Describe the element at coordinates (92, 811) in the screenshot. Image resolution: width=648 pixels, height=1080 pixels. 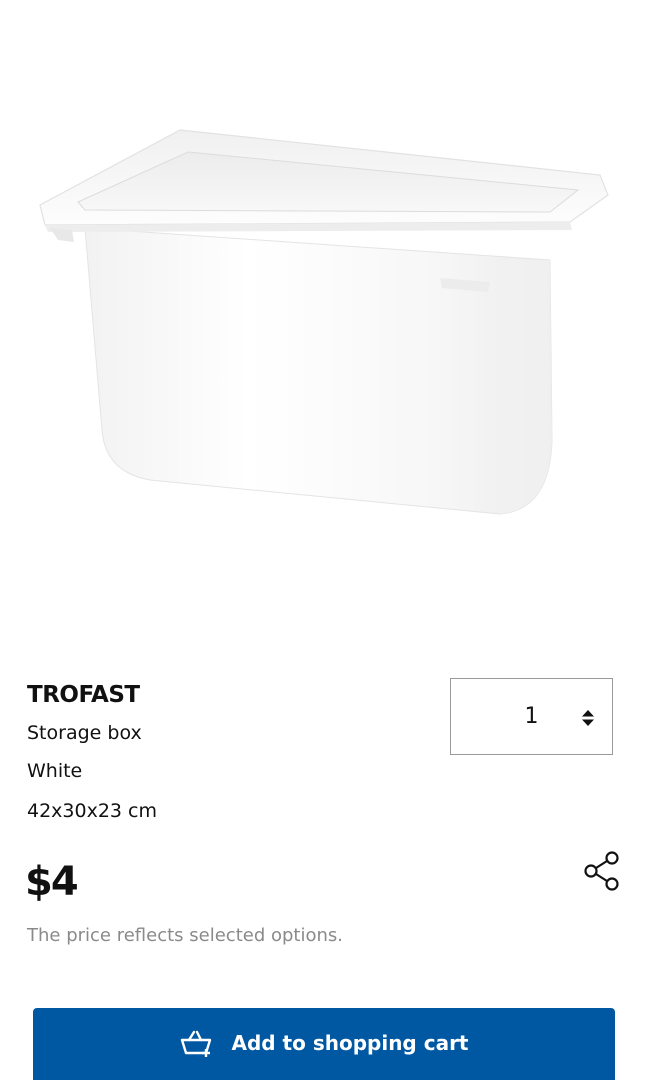
I see `product-size: 42x30x23 cm` at that location.